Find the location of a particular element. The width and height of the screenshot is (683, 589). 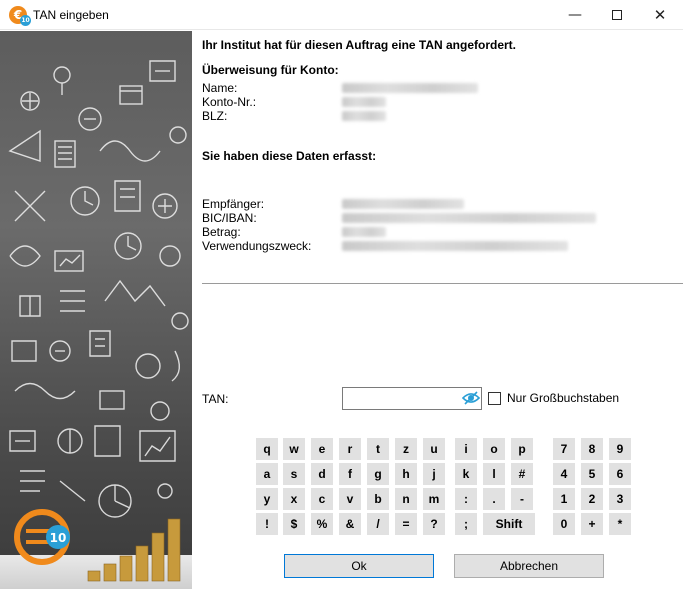

key-e: e is located at coordinates (322, 449).